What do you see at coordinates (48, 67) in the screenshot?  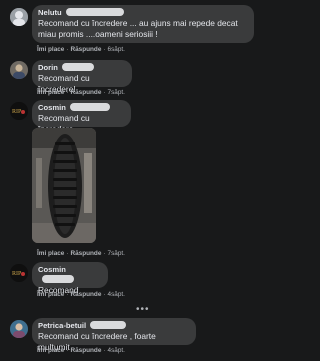 I see `commenter-name: Dorin` at bounding box center [48, 67].